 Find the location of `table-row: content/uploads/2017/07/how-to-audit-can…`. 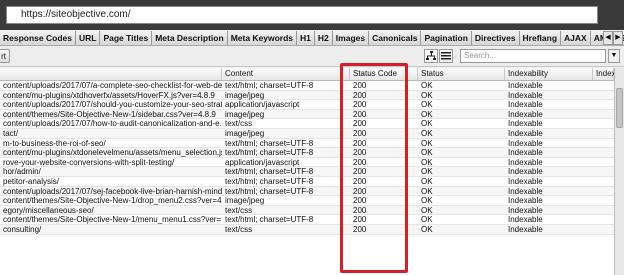

table-row: content/uploads/2017/07/how-to-audit-can… is located at coordinates (307, 124).